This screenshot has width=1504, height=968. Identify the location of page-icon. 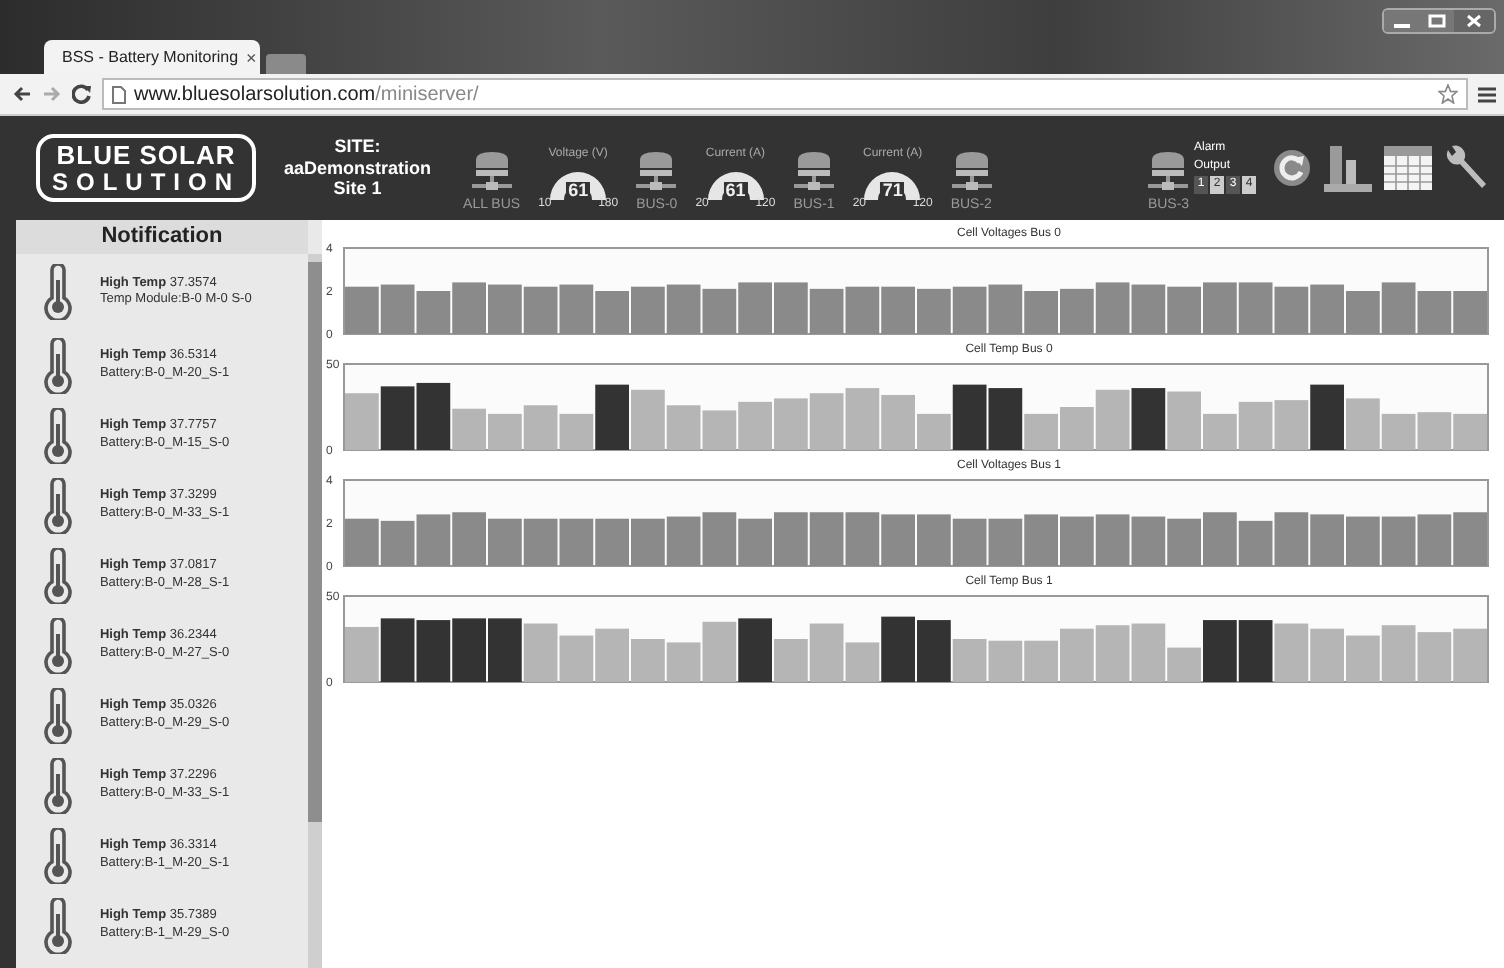
(119, 94).